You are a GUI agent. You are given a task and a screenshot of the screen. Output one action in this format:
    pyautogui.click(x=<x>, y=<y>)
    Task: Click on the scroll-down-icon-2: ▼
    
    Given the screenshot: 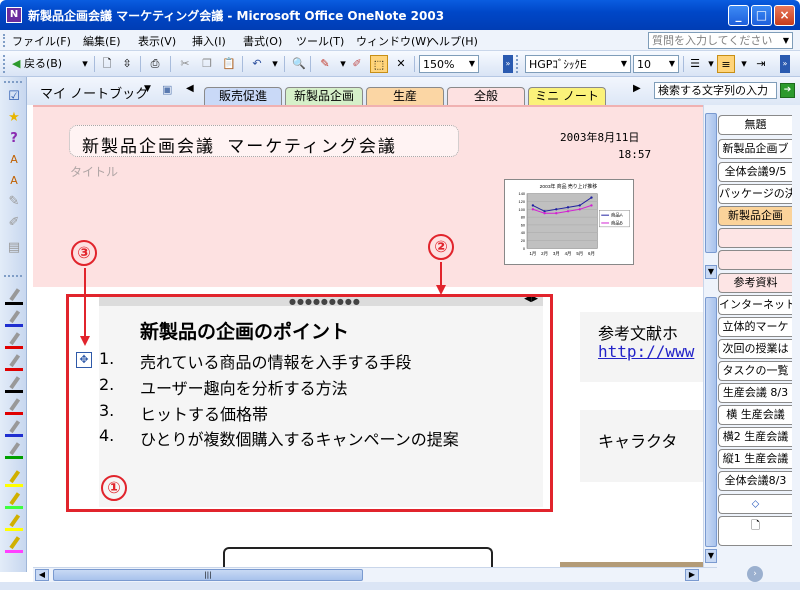 What is the action you would take?
    pyautogui.click(x=711, y=556)
    